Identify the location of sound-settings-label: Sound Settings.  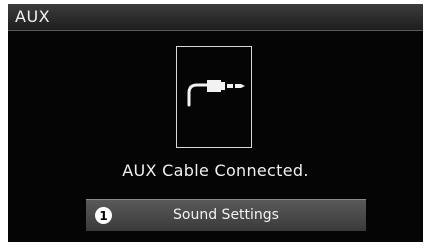
(226, 215).